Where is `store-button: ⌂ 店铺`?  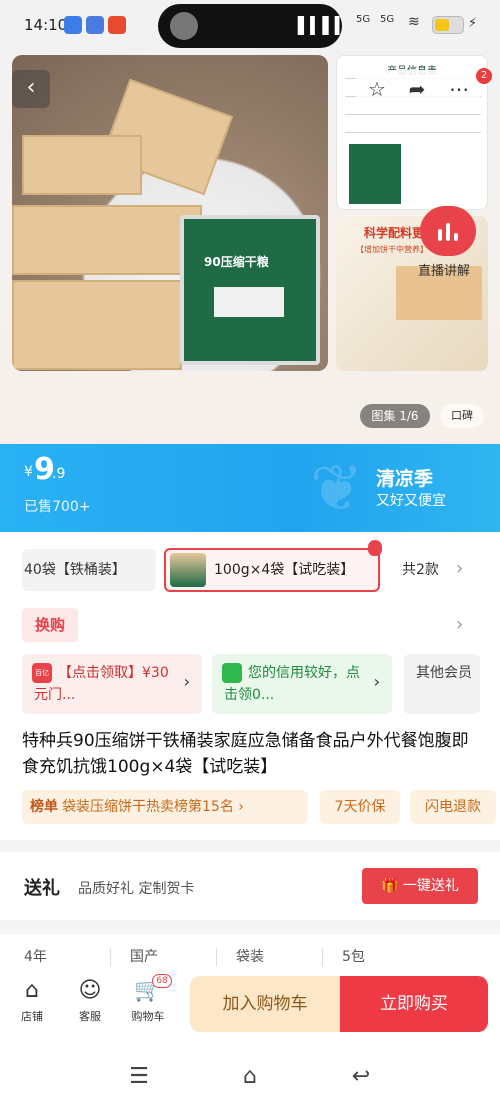
store-button: ⌂ 店铺 is located at coordinates (32, 1002).